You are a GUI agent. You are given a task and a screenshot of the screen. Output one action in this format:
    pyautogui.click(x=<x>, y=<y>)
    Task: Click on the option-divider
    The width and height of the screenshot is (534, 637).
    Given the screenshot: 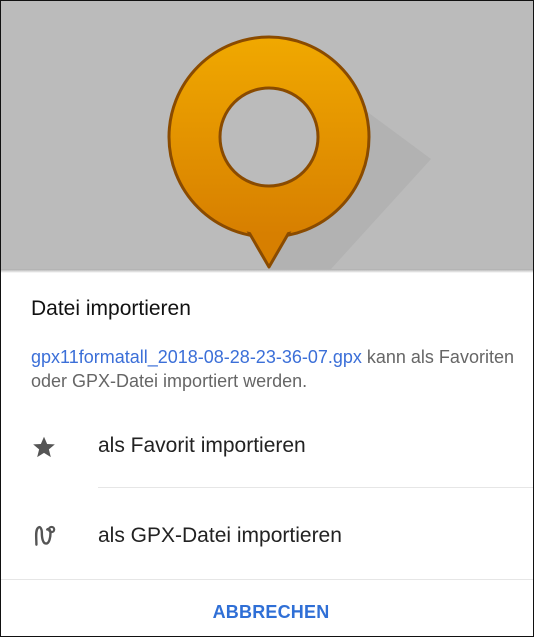 What is the action you would take?
    pyautogui.click(x=315, y=487)
    